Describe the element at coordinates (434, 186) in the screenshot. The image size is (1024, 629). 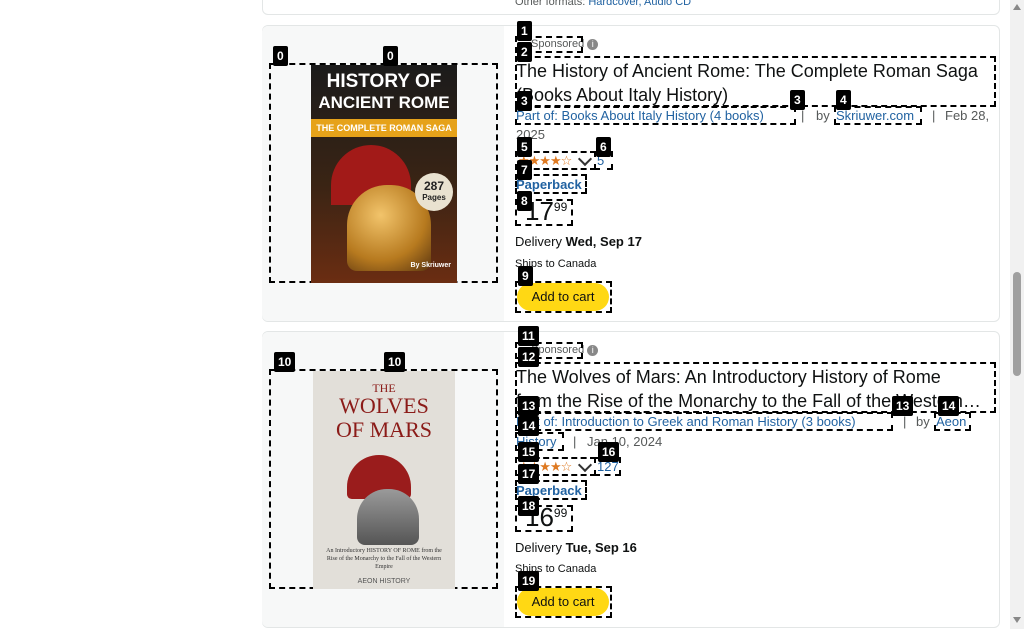
I see `badge-number-1: 287` at that location.